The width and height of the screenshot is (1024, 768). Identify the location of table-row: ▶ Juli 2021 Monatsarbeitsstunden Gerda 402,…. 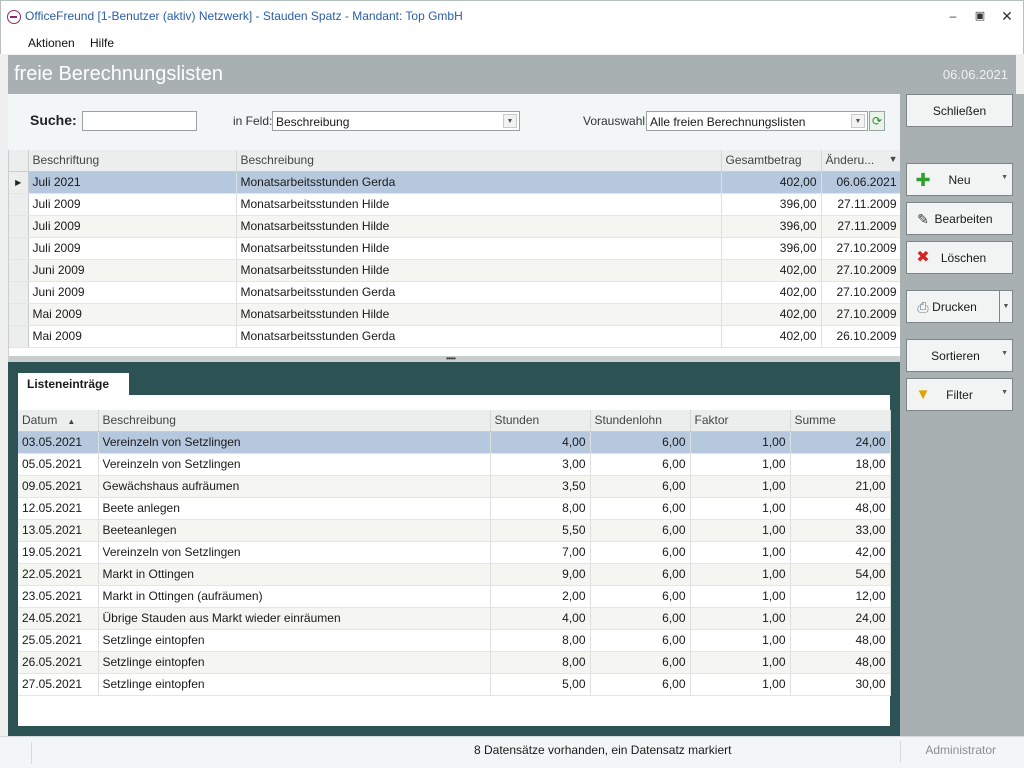
(454, 182).